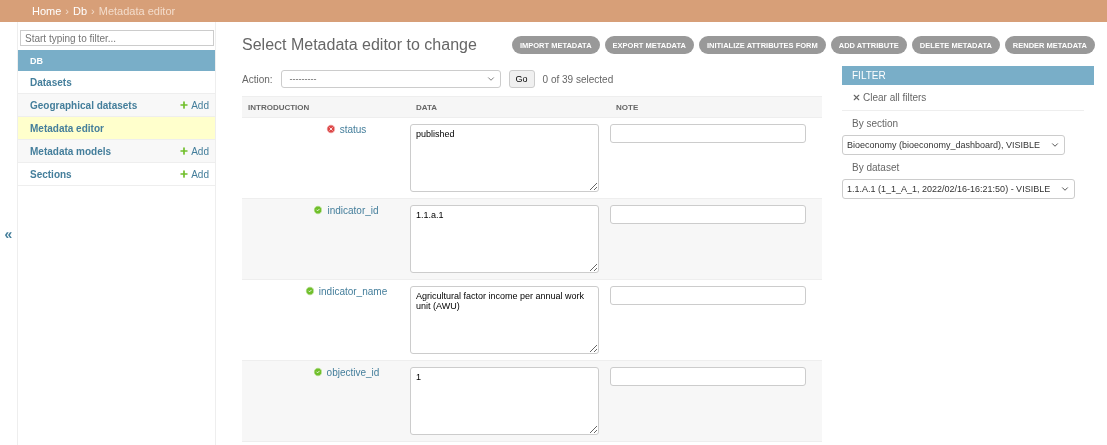 This screenshot has height=445, width=1107. What do you see at coordinates (359, 45) in the screenshot?
I see `page-title: Select Metadata editor to change` at bounding box center [359, 45].